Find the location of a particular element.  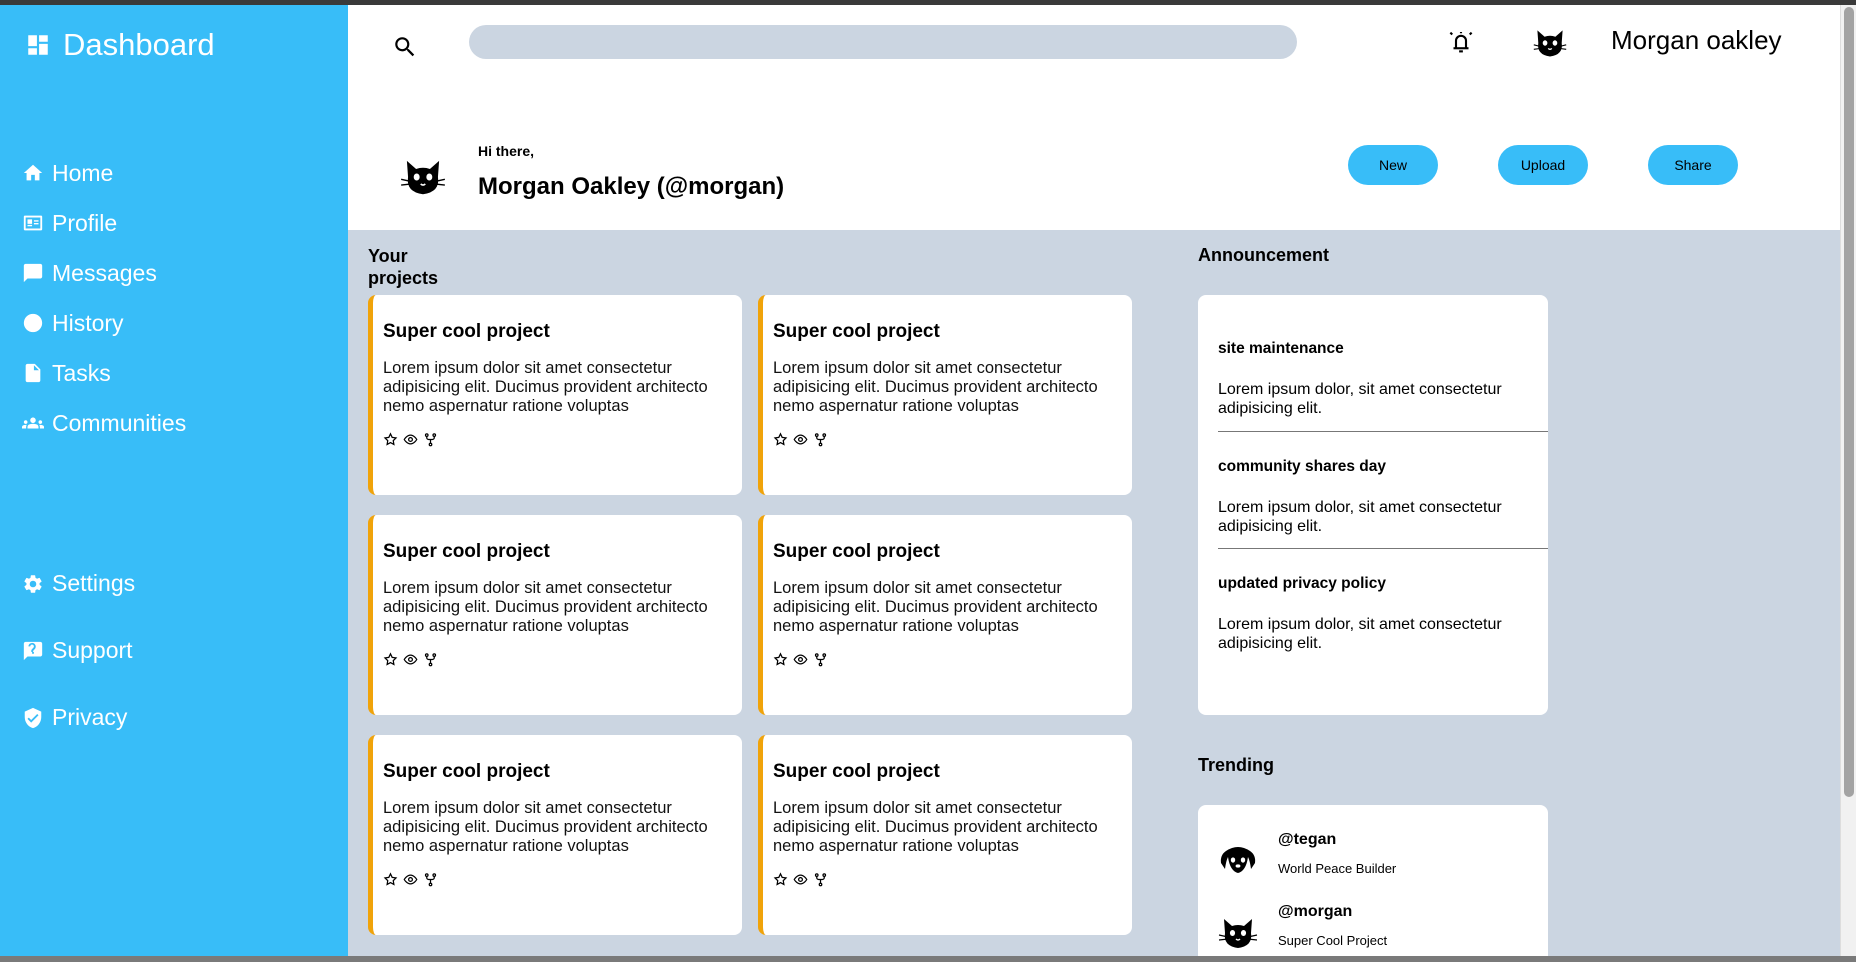

search-icon is located at coordinates (405, 47).